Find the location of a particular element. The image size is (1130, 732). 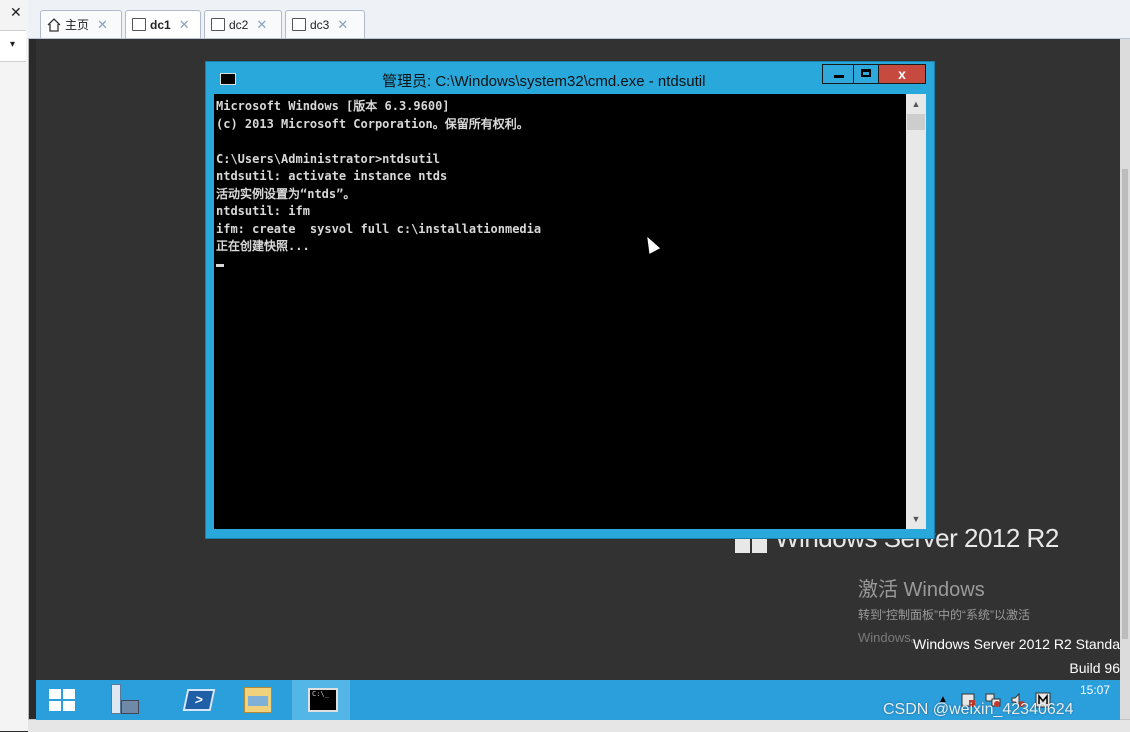

tab-strip: 主页 ✕ dc1 ✕ dc2 ✕ dc3 ✕ is located at coordinates (579, 19).